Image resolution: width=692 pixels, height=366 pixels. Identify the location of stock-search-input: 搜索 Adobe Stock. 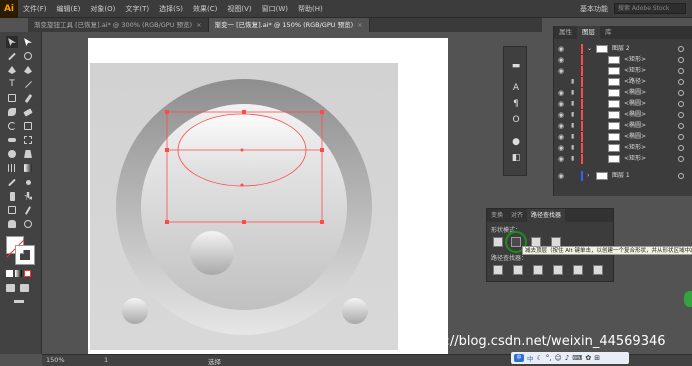
(650, 8).